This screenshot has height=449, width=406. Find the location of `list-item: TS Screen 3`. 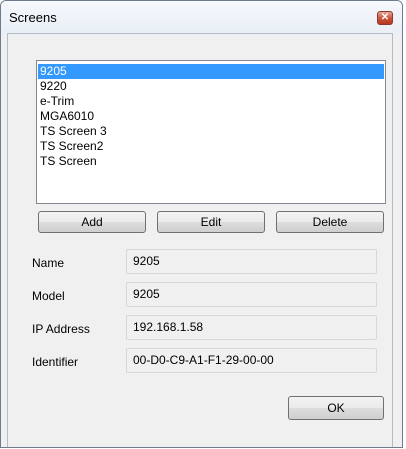

list-item: TS Screen 3 is located at coordinates (211, 131).